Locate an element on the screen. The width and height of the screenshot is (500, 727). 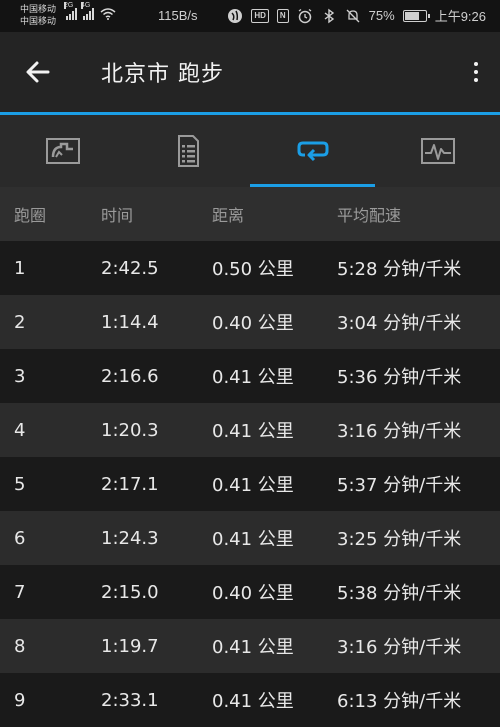
signal-icon-1: 2G is located at coordinates (70, 11).